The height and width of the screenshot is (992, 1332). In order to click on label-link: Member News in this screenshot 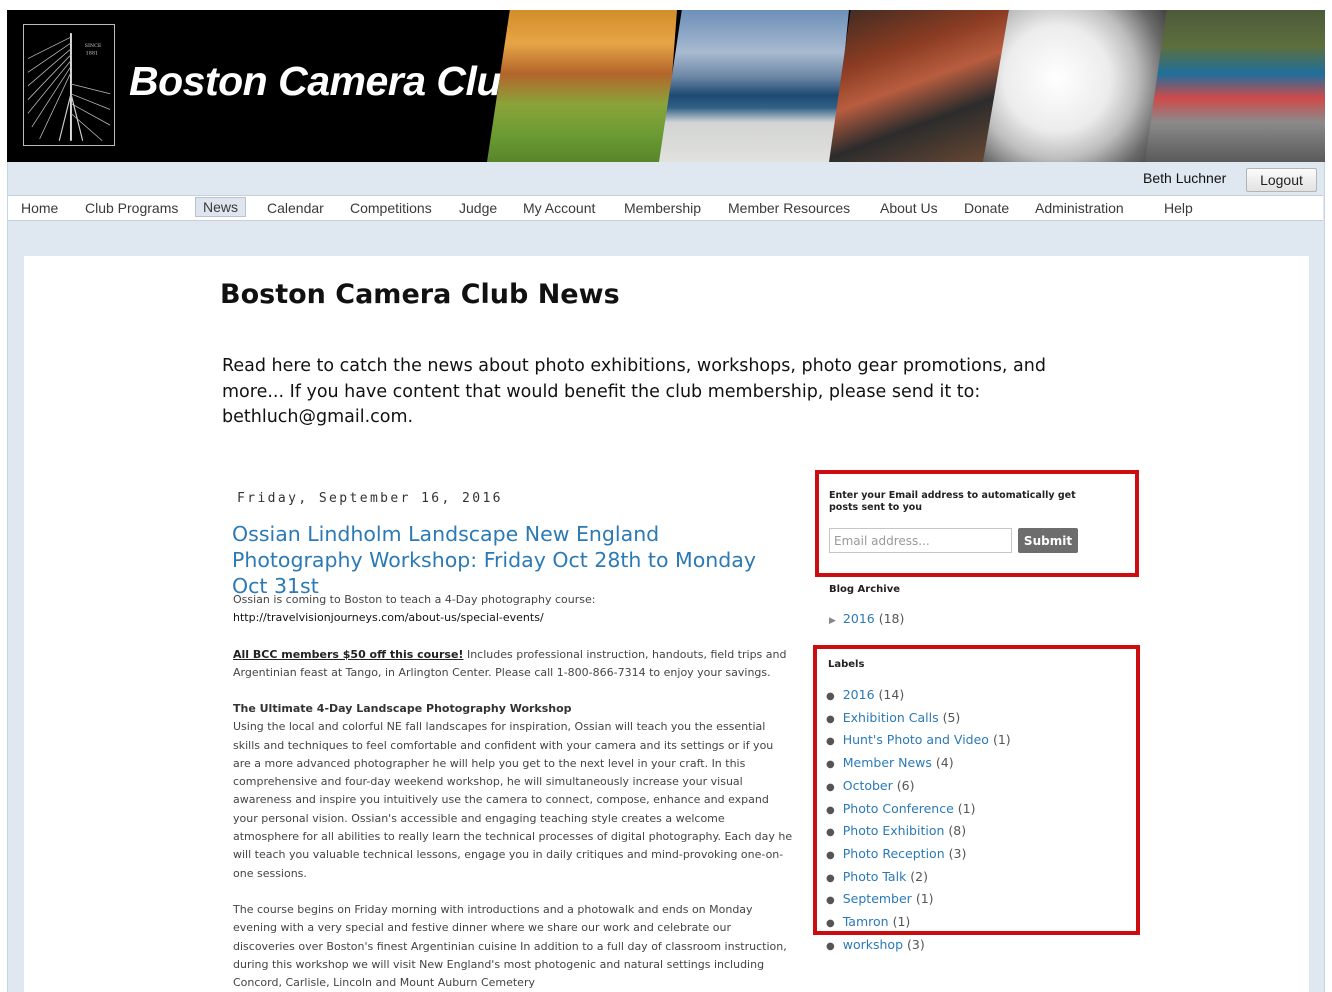, I will do `click(887, 762)`.